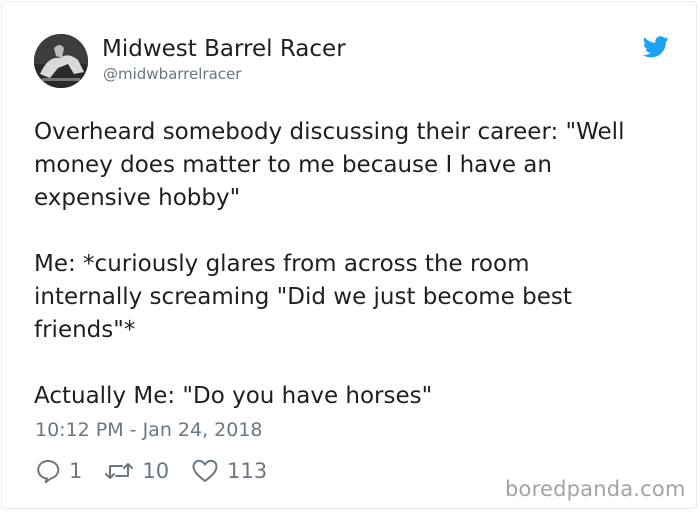 The width and height of the screenshot is (700, 512). I want to click on reply-bubble-icon, so click(48, 472).